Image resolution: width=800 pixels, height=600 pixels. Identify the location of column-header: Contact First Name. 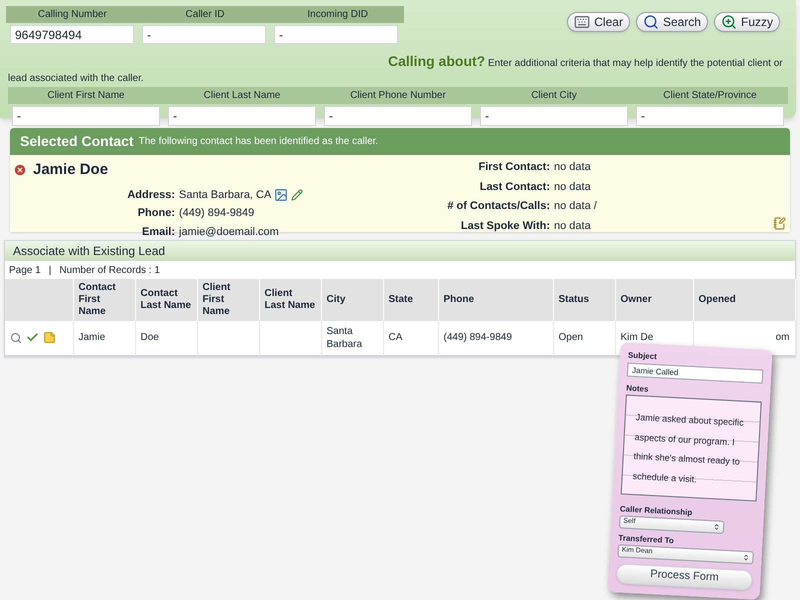
(104, 300).